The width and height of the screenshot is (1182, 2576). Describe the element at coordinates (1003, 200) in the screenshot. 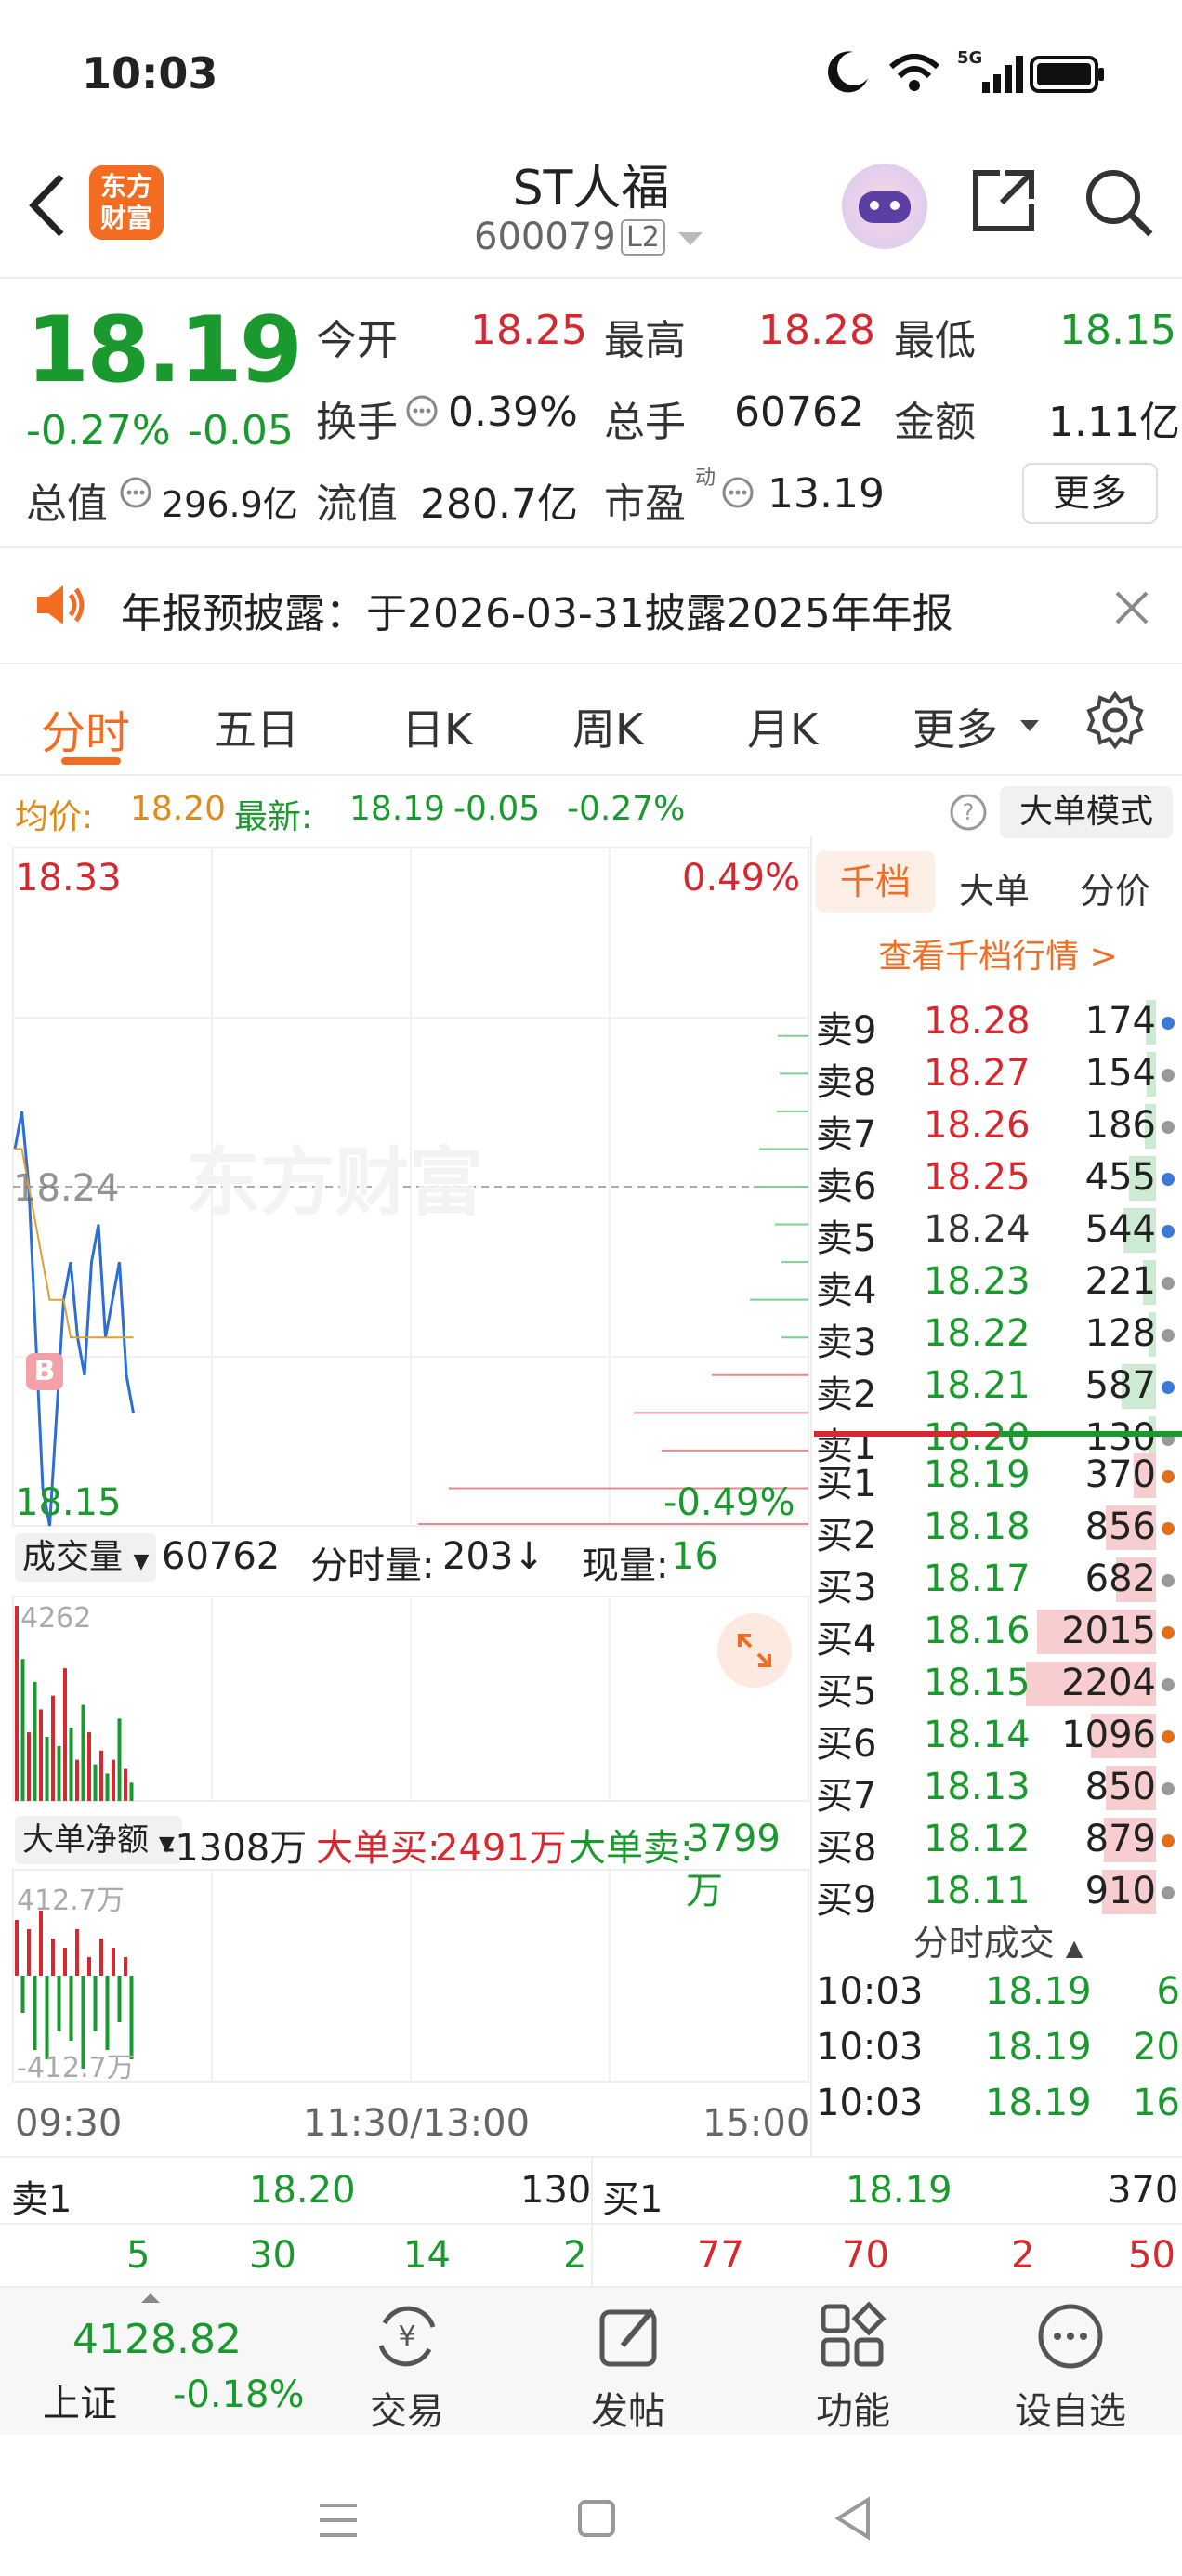

I see `share-icon` at that location.